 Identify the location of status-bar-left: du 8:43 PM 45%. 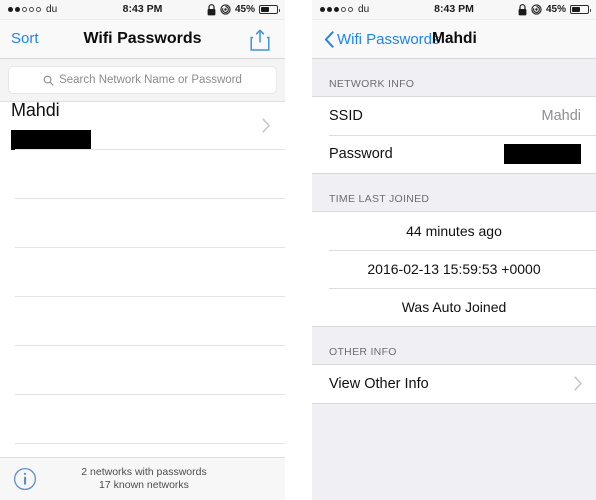
(142, 10).